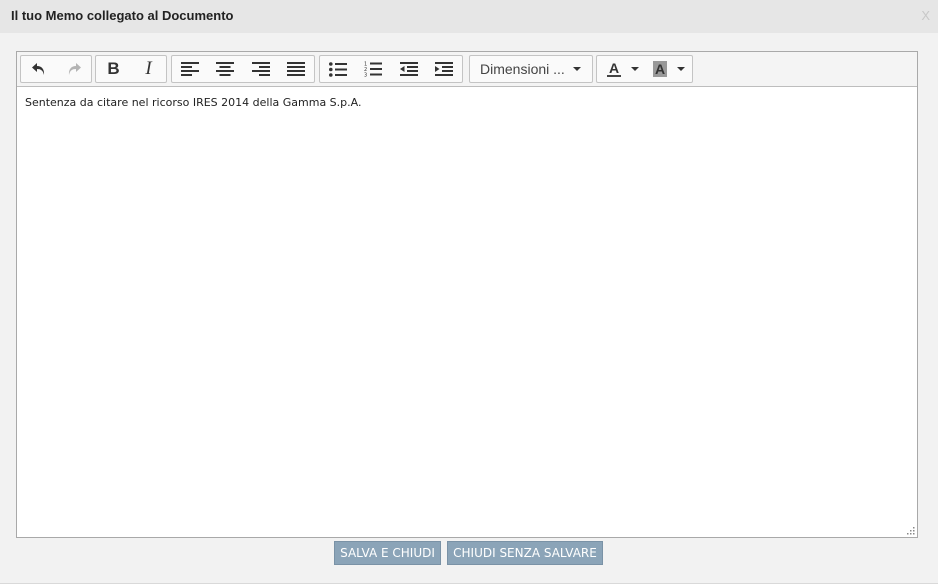 The height and width of the screenshot is (584, 938). I want to click on background-color-icon: A, so click(660, 69).